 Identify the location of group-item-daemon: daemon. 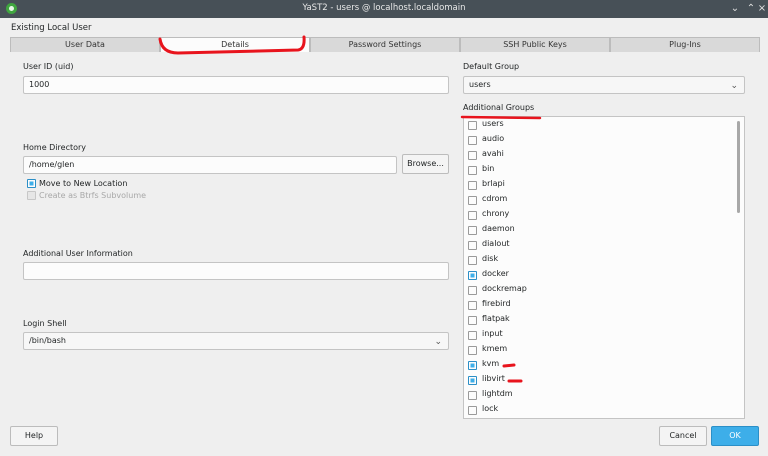
(599, 230).